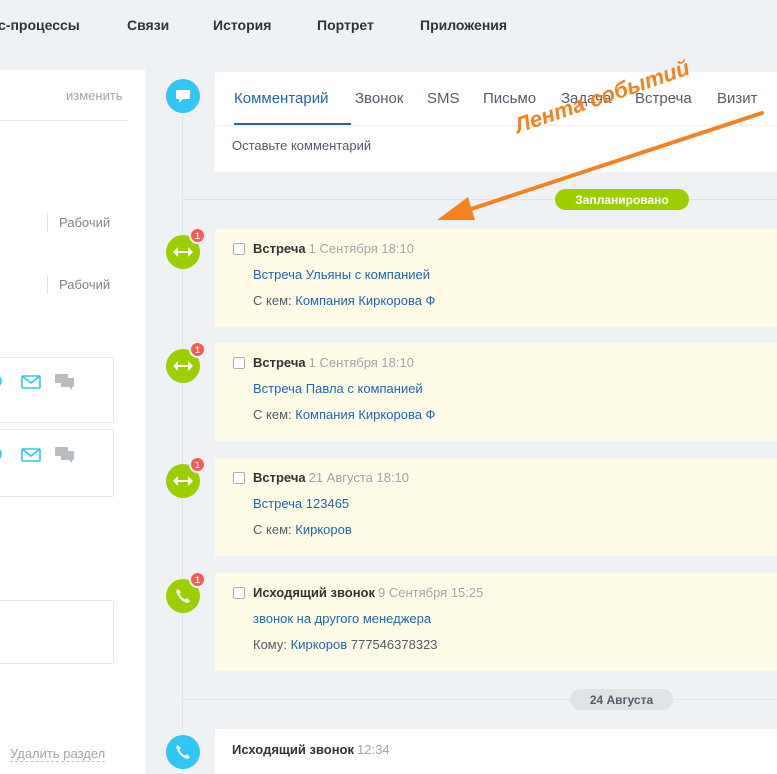  What do you see at coordinates (341, 274) in the screenshot?
I see `activity-subject-link: Встреча Ульяны с компанией` at bounding box center [341, 274].